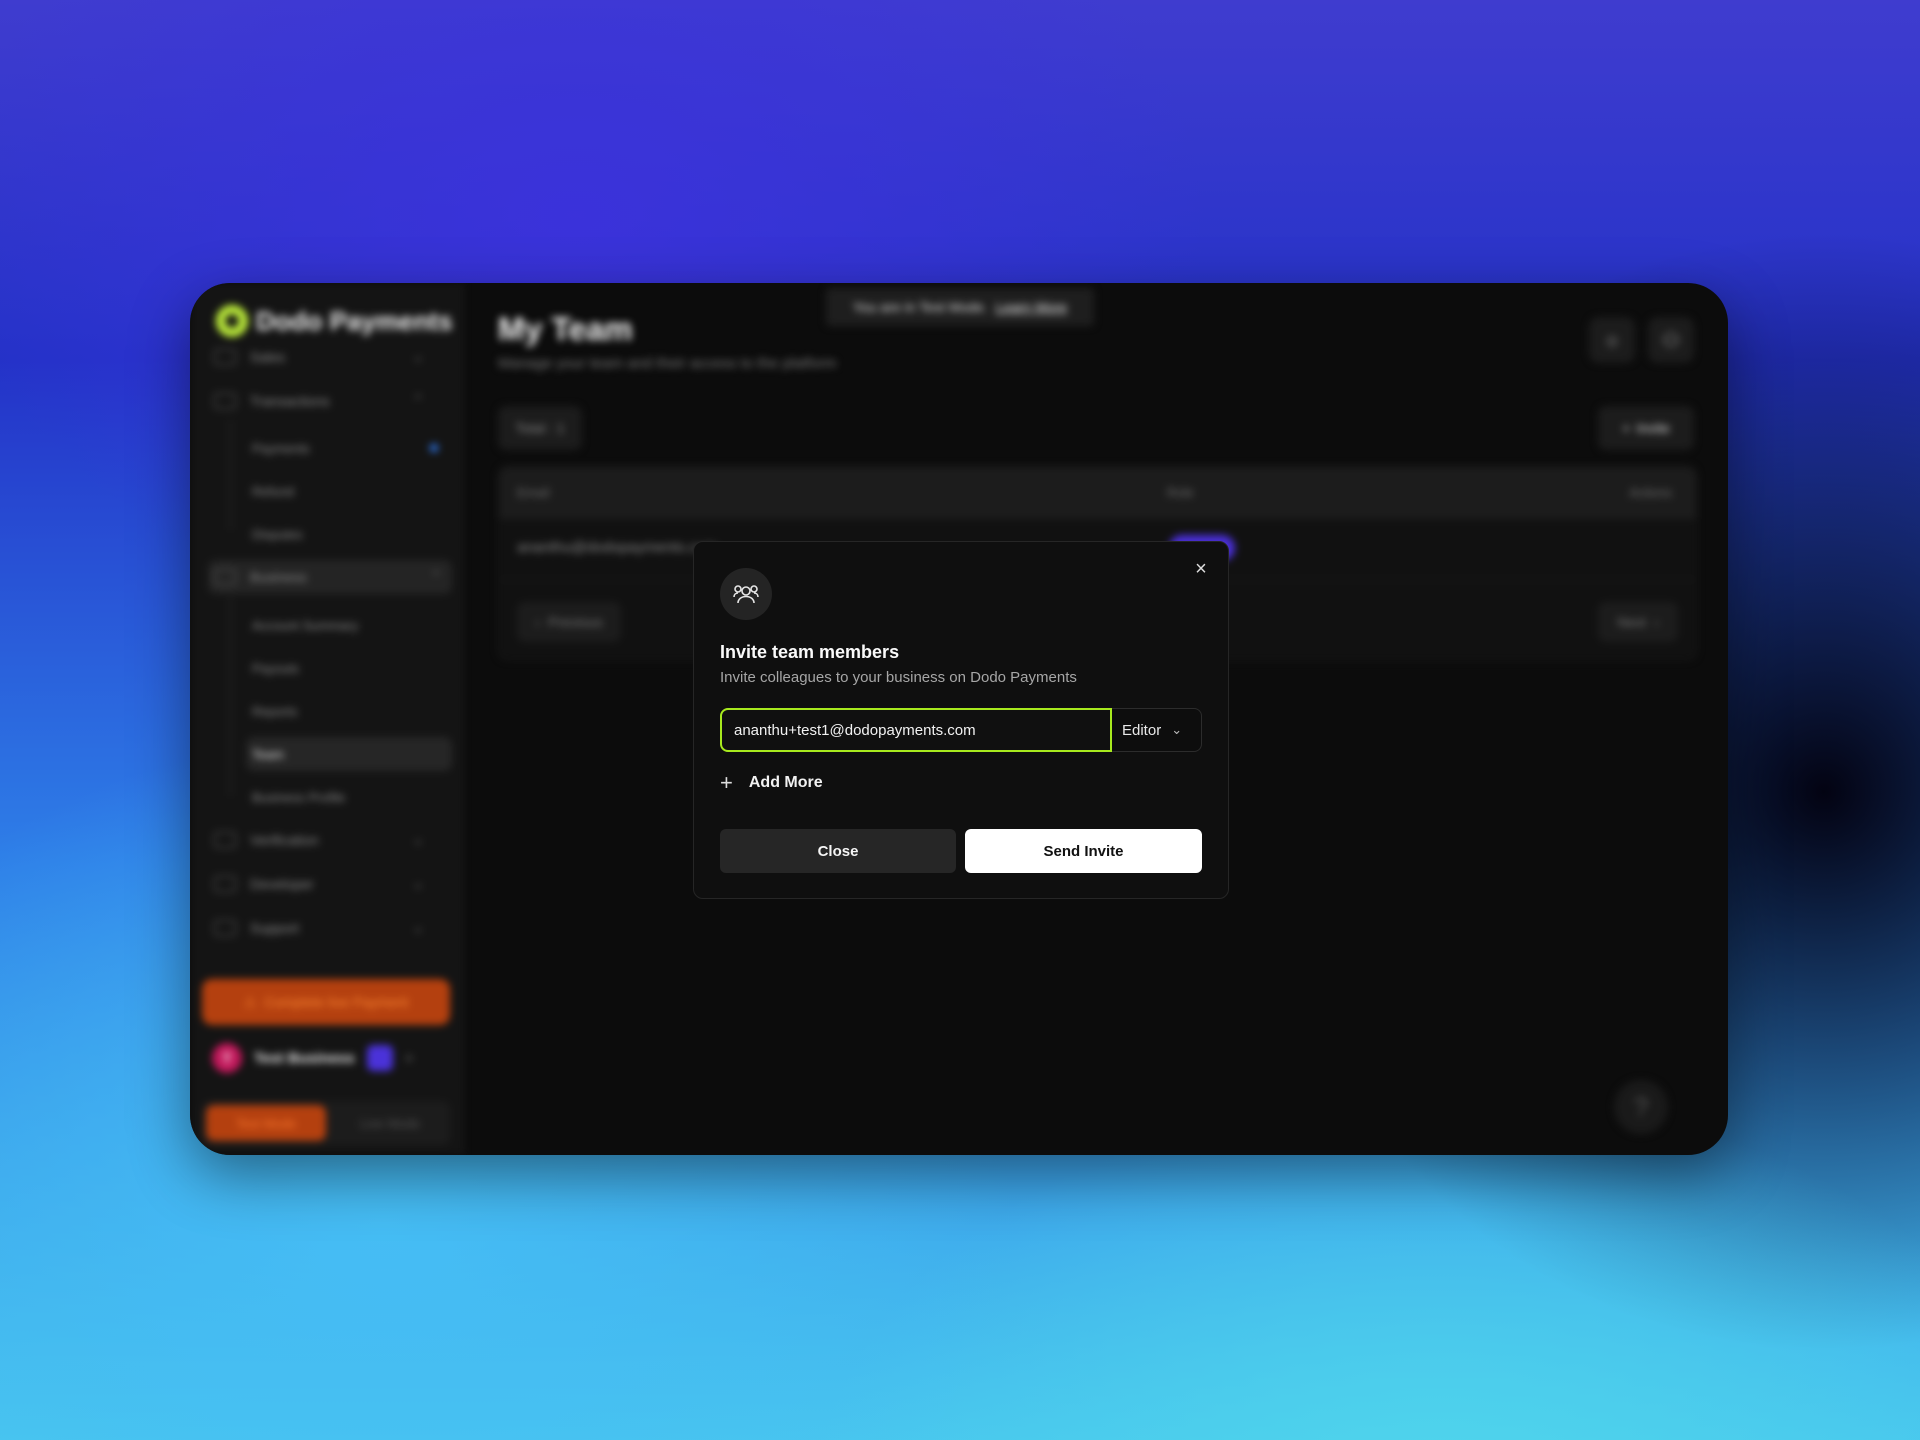 The image size is (1920, 1440). I want to click on logo-icon, so click(232, 321).